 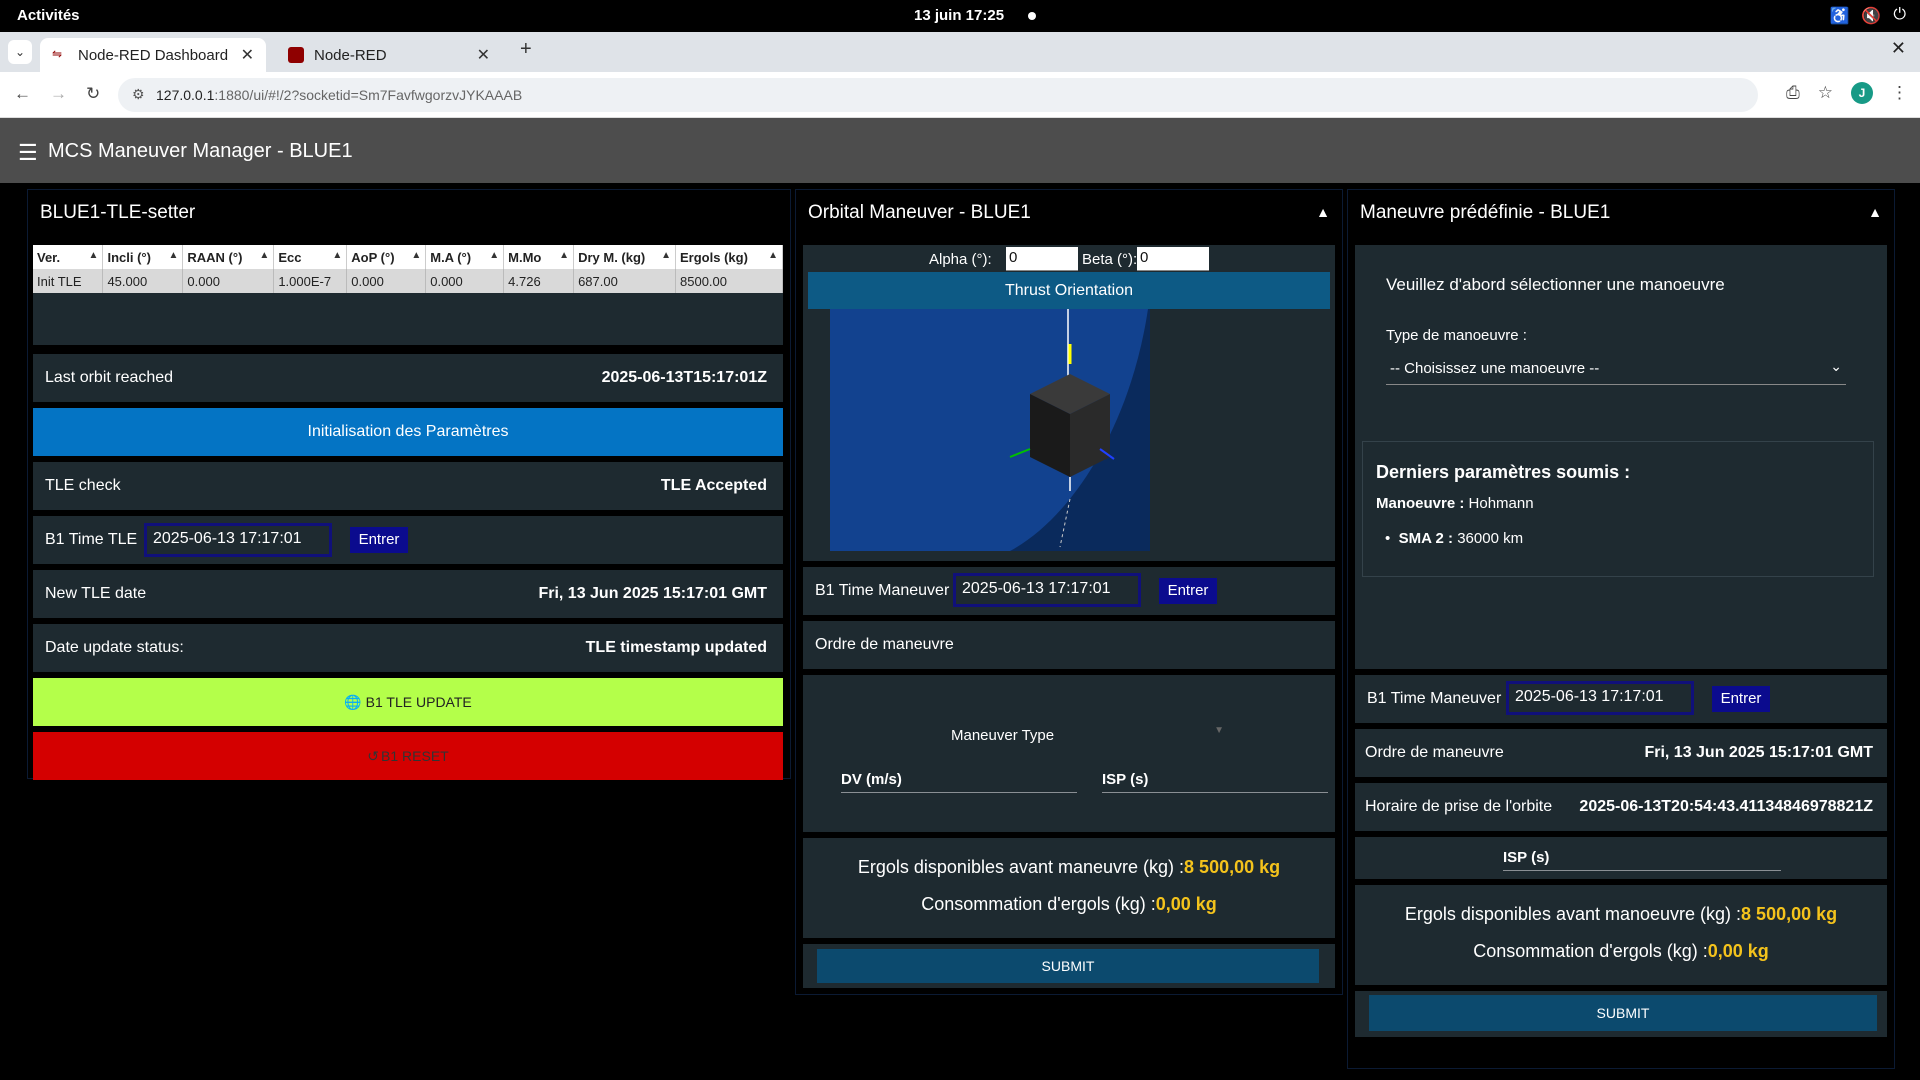 I want to click on tle-update-button: 🌐 B1 TLE UPDATE, so click(x=408, y=702).